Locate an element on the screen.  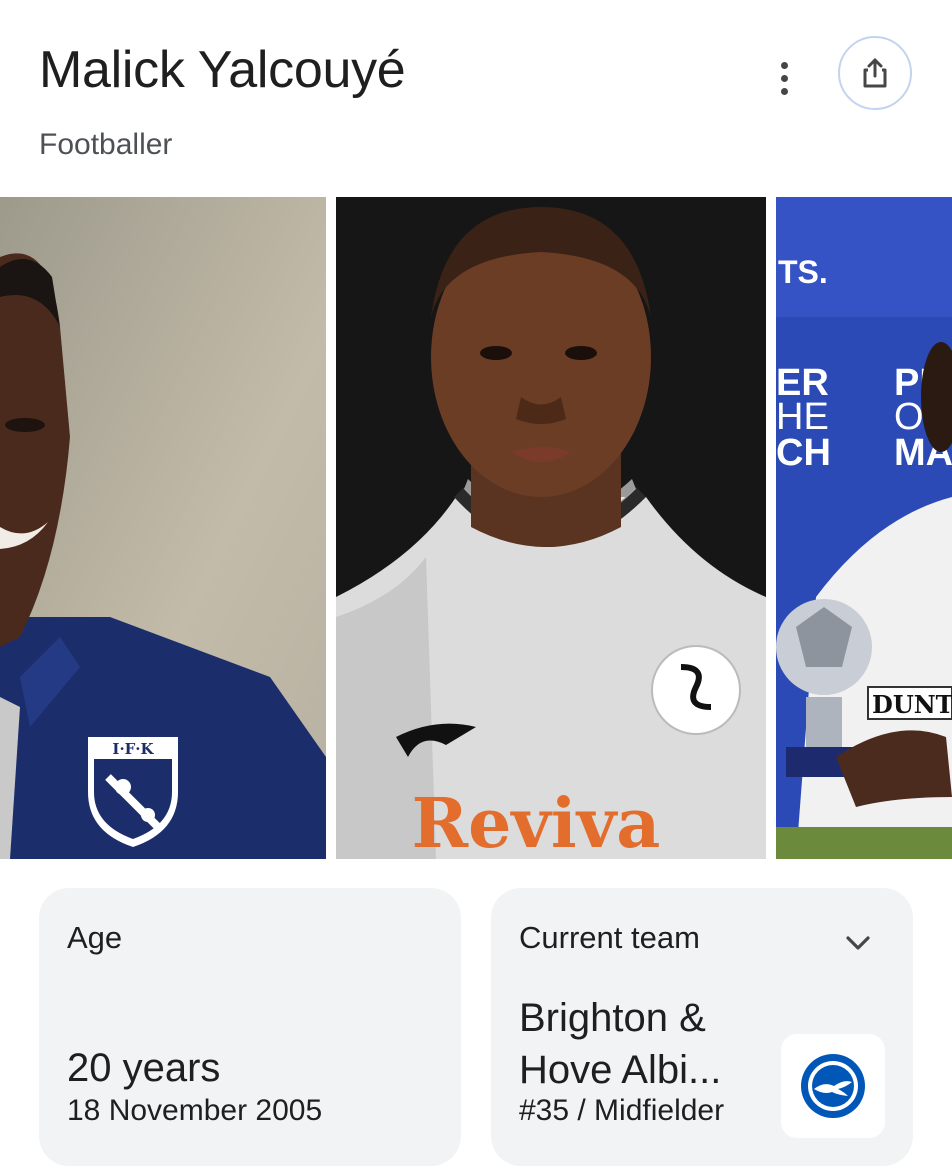
jersey-text: DUNT is located at coordinates (912, 704).